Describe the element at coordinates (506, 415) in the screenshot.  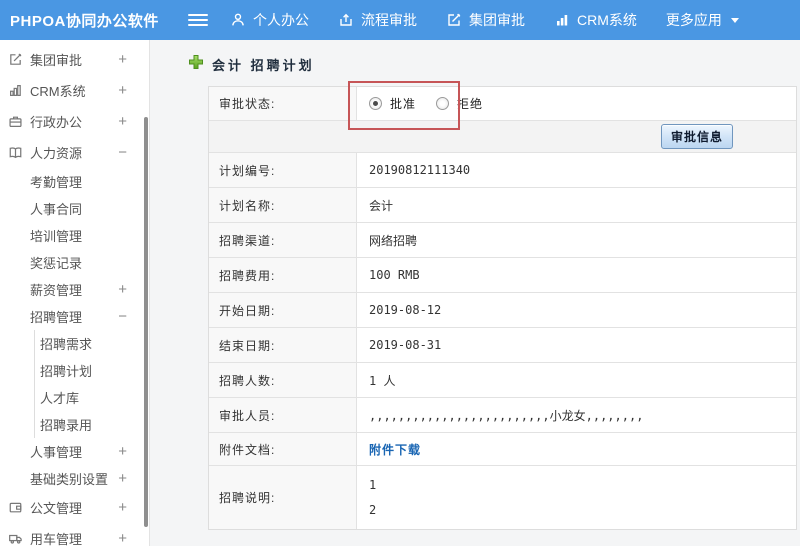
I see `field-value: ,,,,,,,,,,,,,,,,,,,,,,,,,小龙女,,,,,,,,` at that location.